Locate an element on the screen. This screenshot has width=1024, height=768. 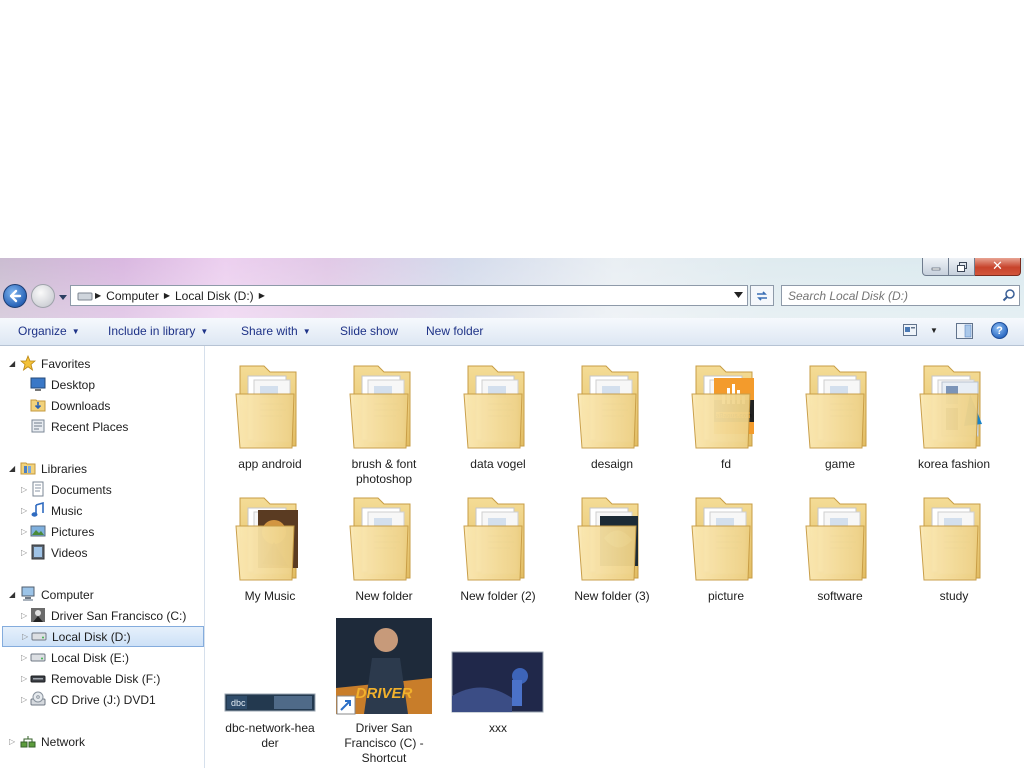
address-bar: ▶ Computer ▶ Local Disk (D:) ▶ is located at coordinates (409, 295).